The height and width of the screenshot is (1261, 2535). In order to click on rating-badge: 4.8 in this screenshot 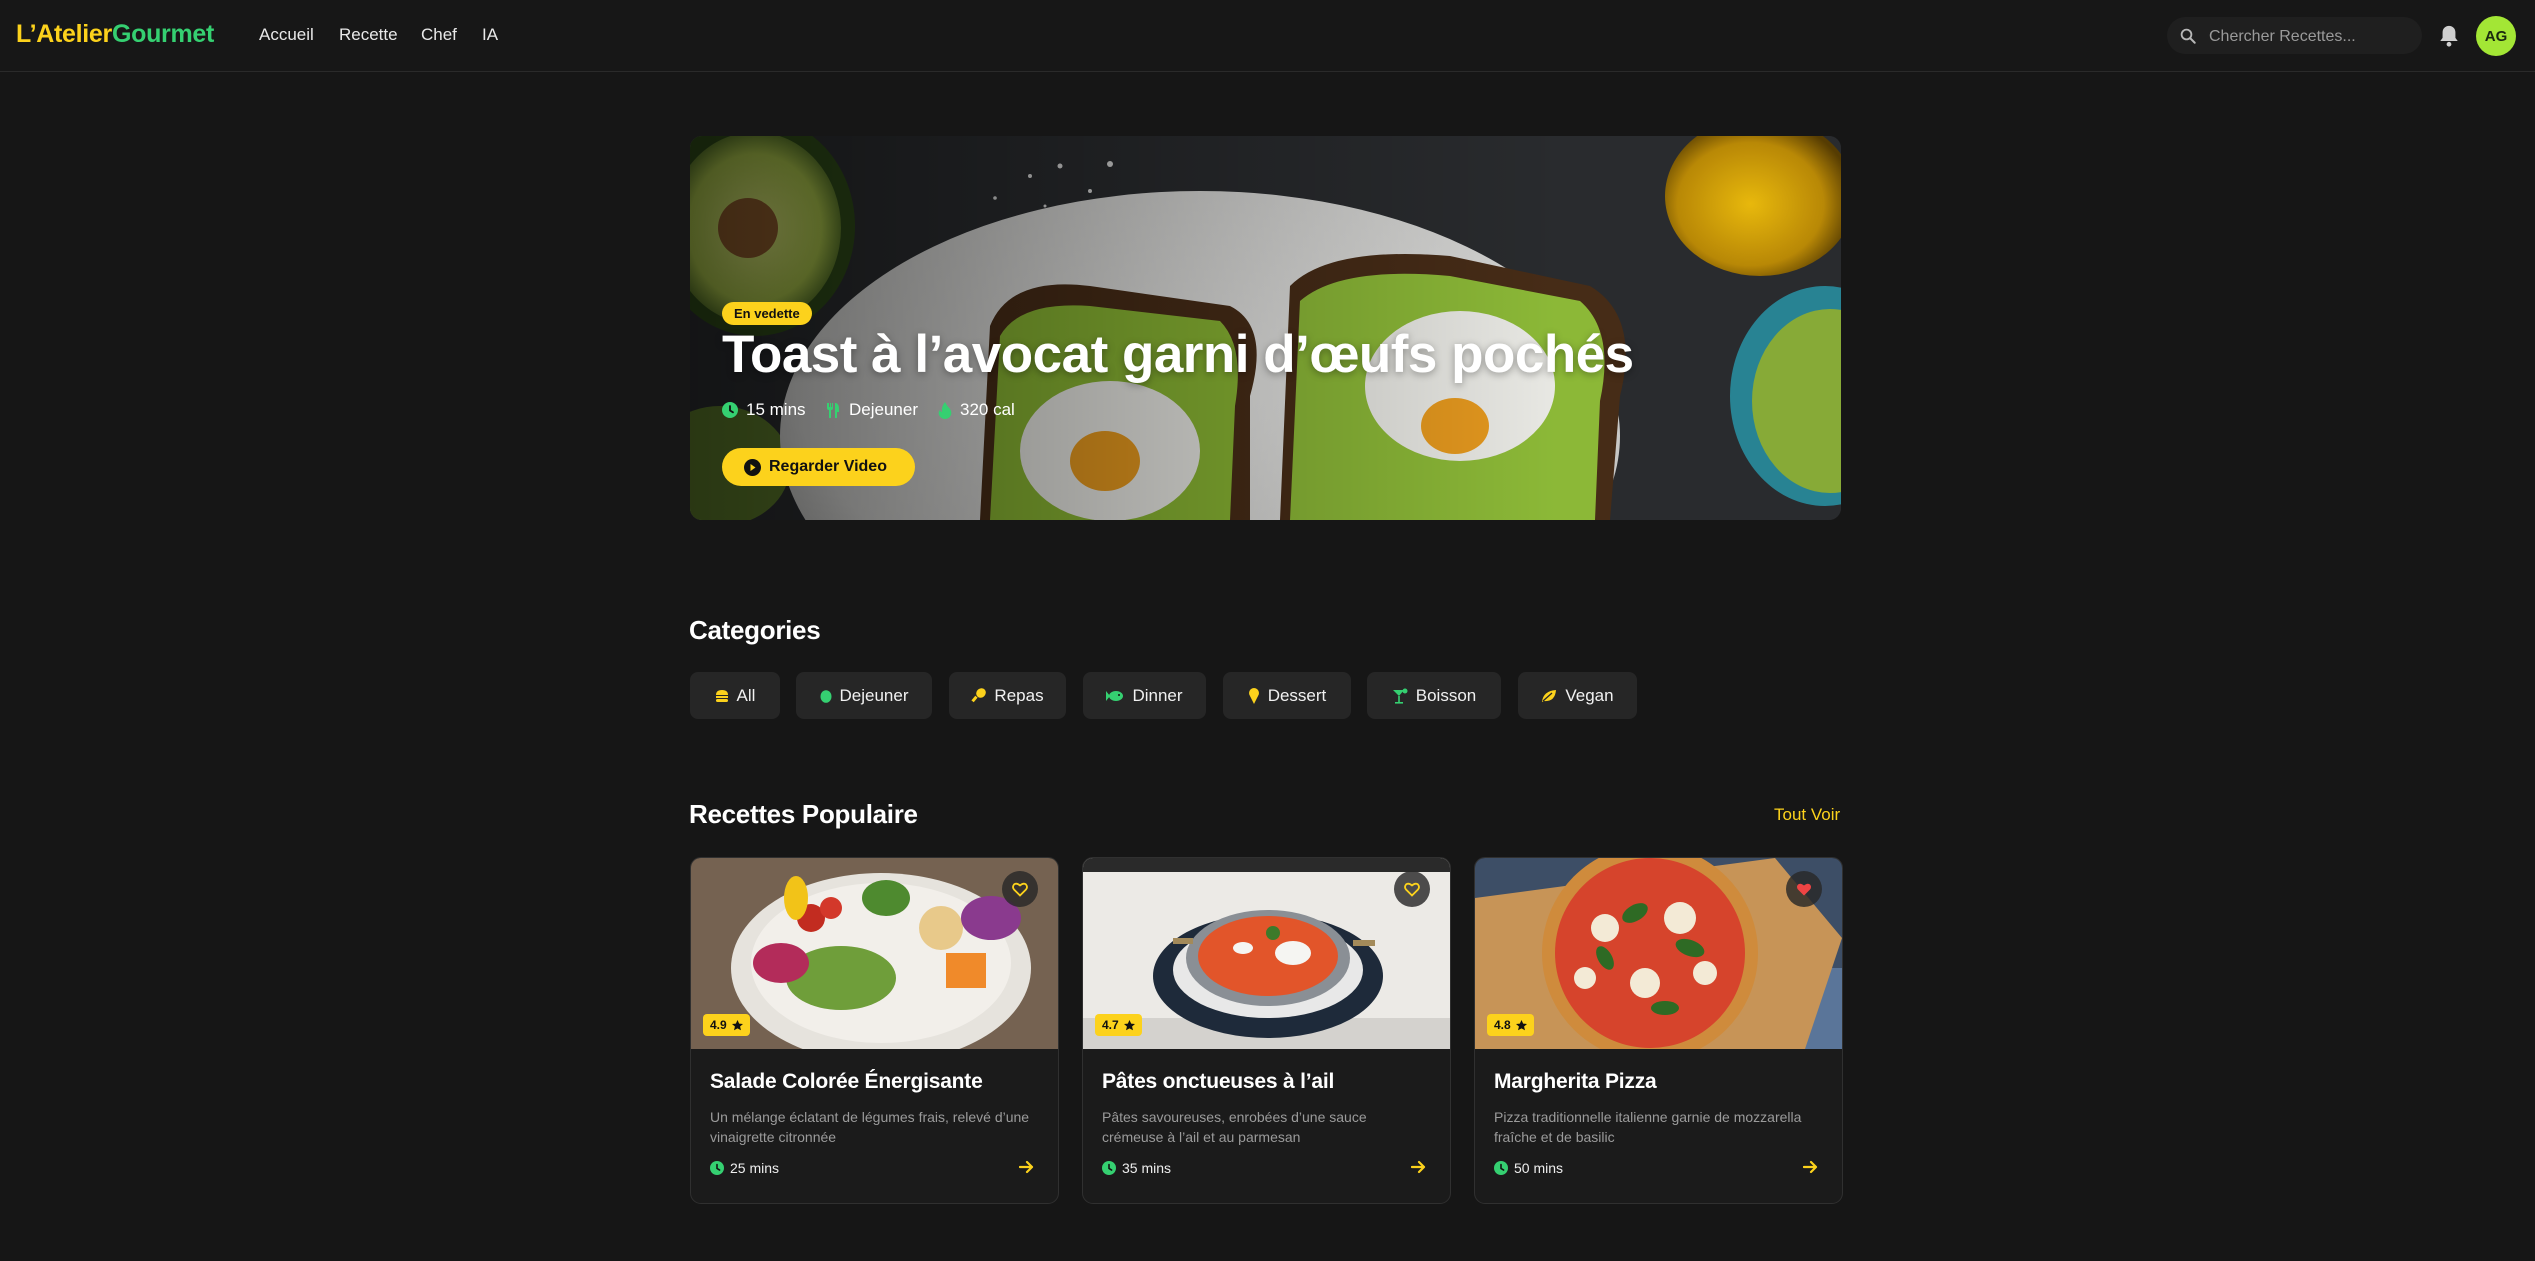, I will do `click(1510, 1025)`.